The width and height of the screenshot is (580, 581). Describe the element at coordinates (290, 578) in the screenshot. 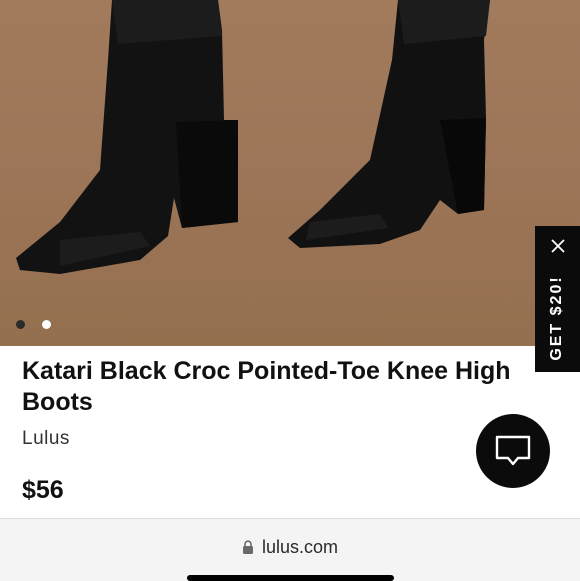

I see `home-indicator` at that location.